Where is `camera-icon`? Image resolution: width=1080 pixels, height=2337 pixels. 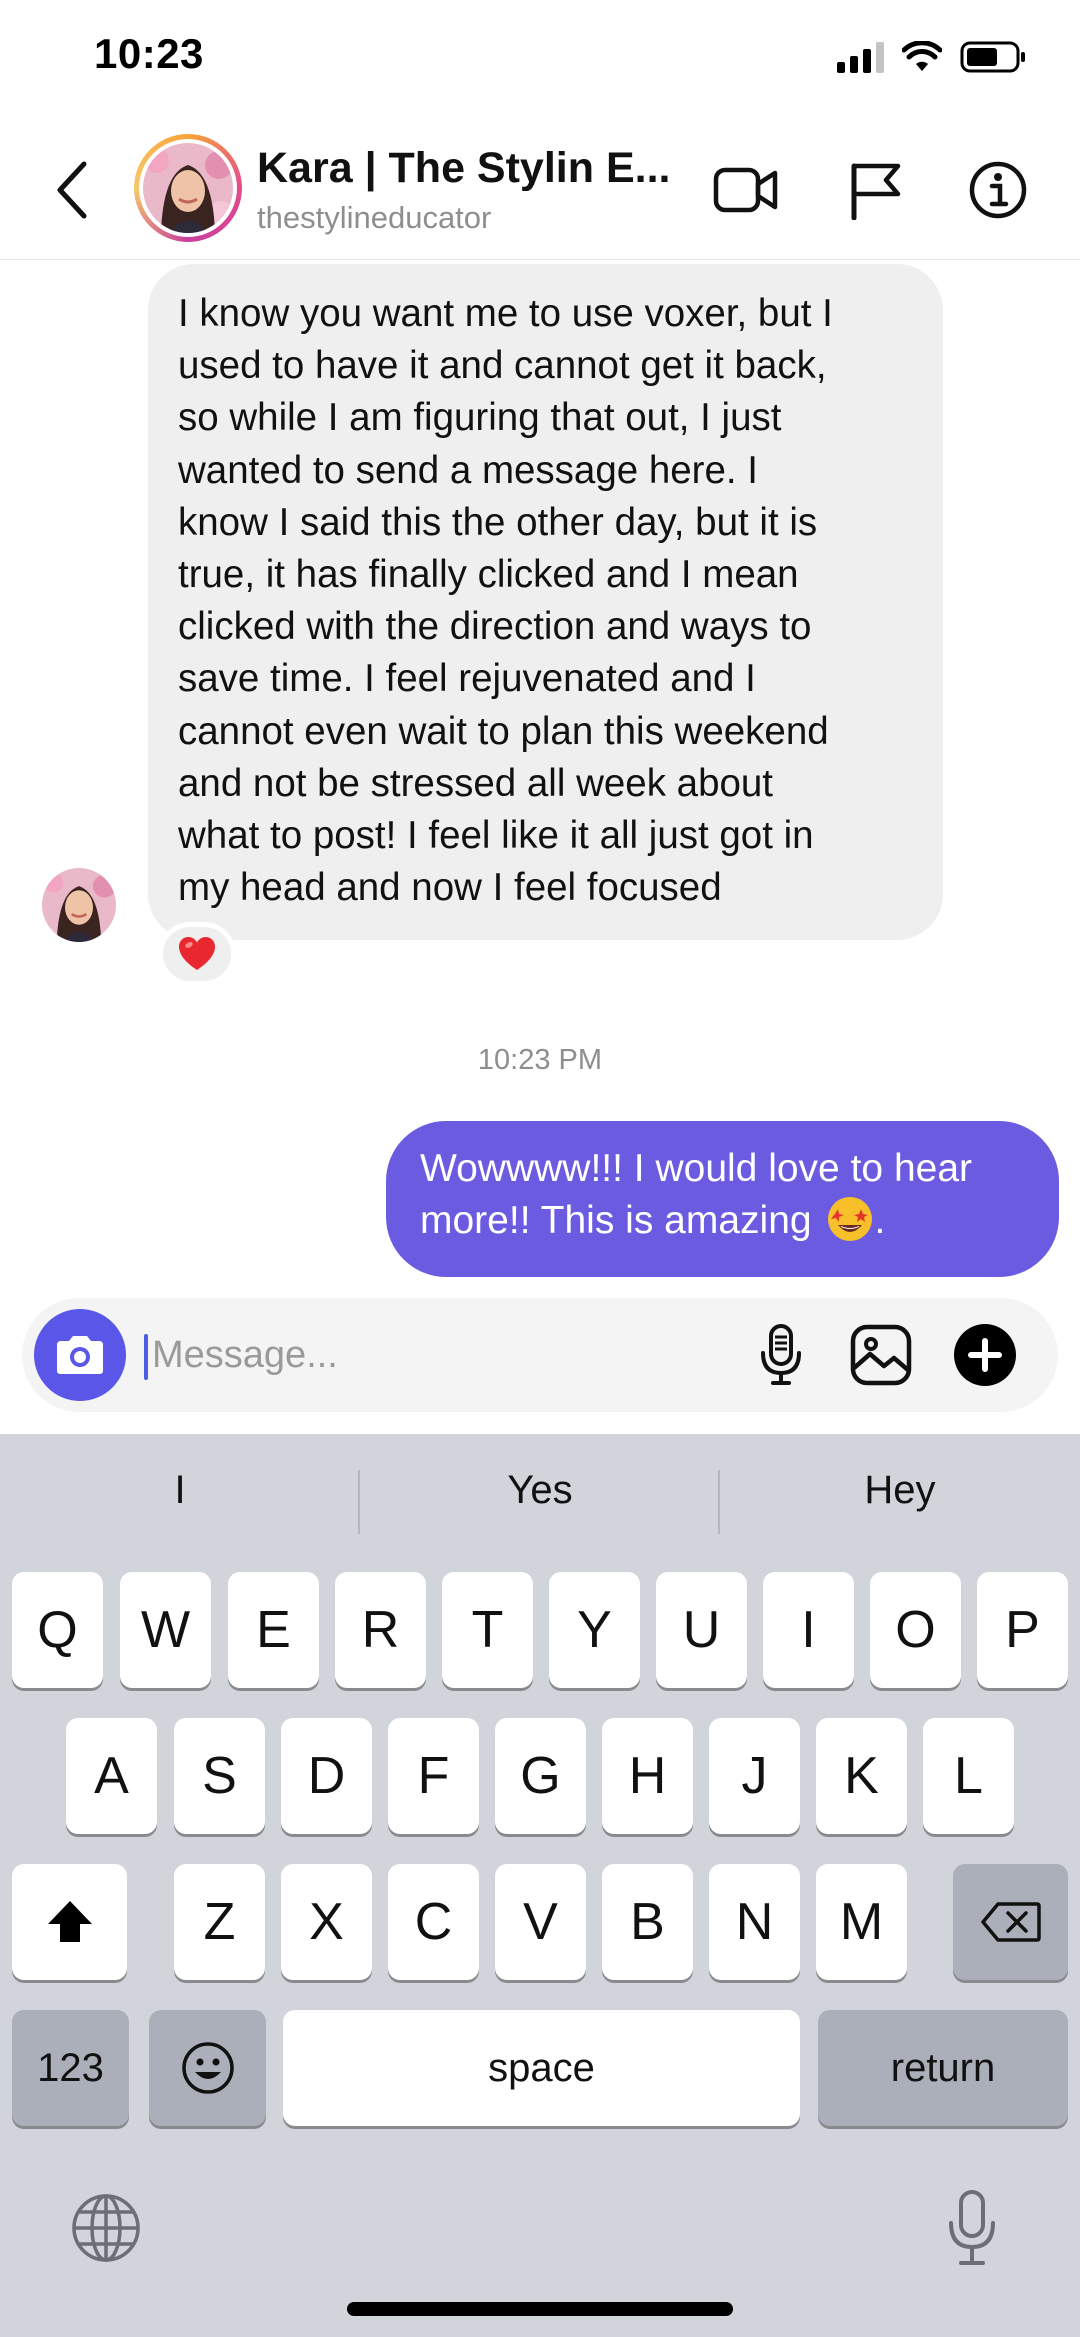 camera-icon is located at coordinates (80, 1355).